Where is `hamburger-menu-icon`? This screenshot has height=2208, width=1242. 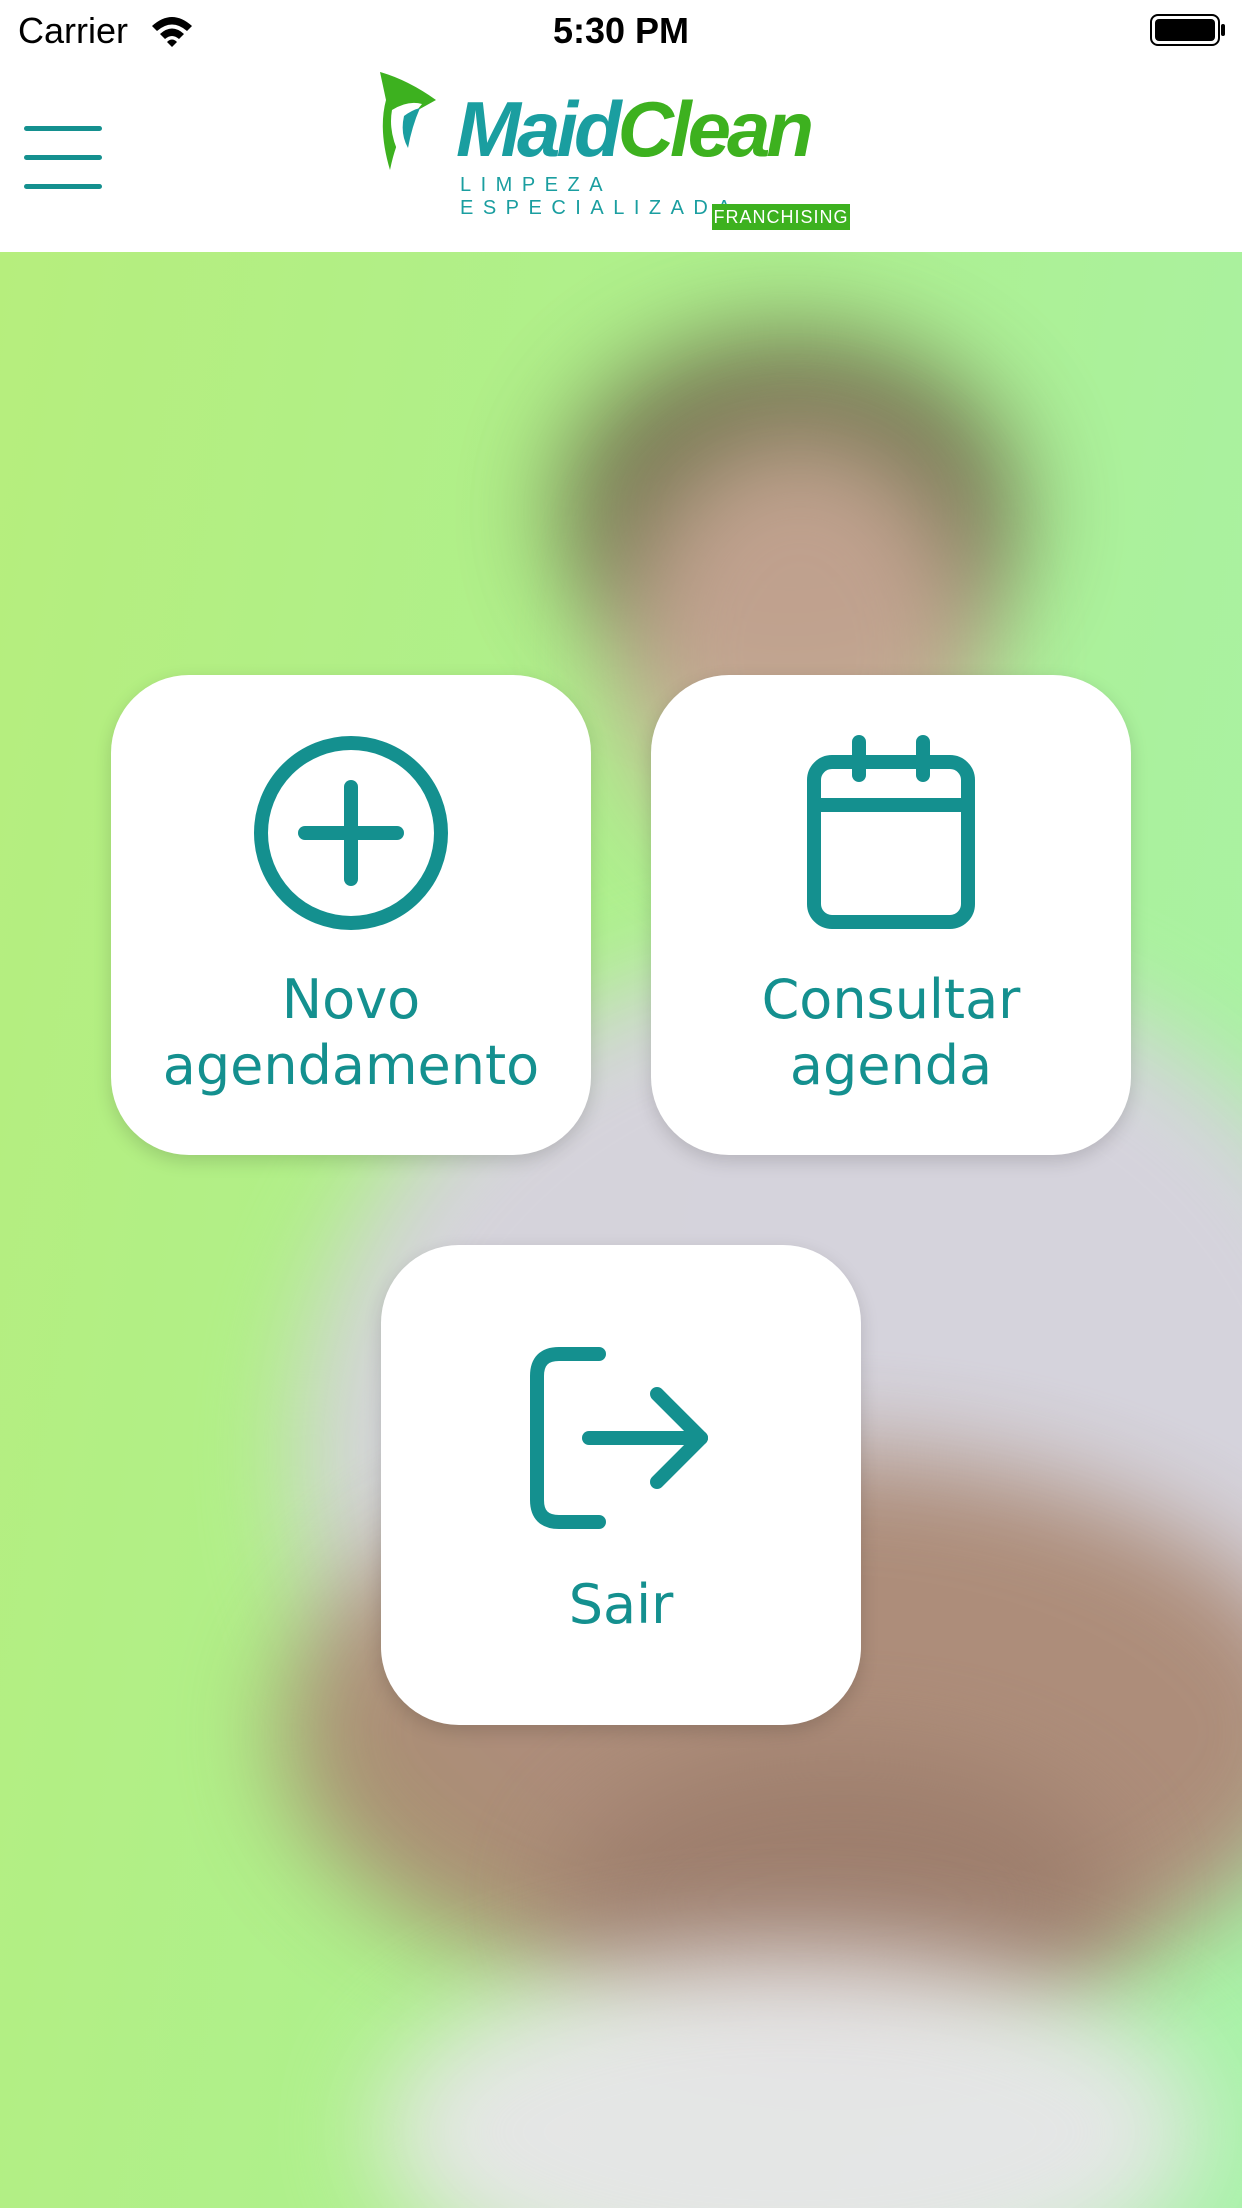
hamburger-menu-icon is located at coordinates (63, 158).